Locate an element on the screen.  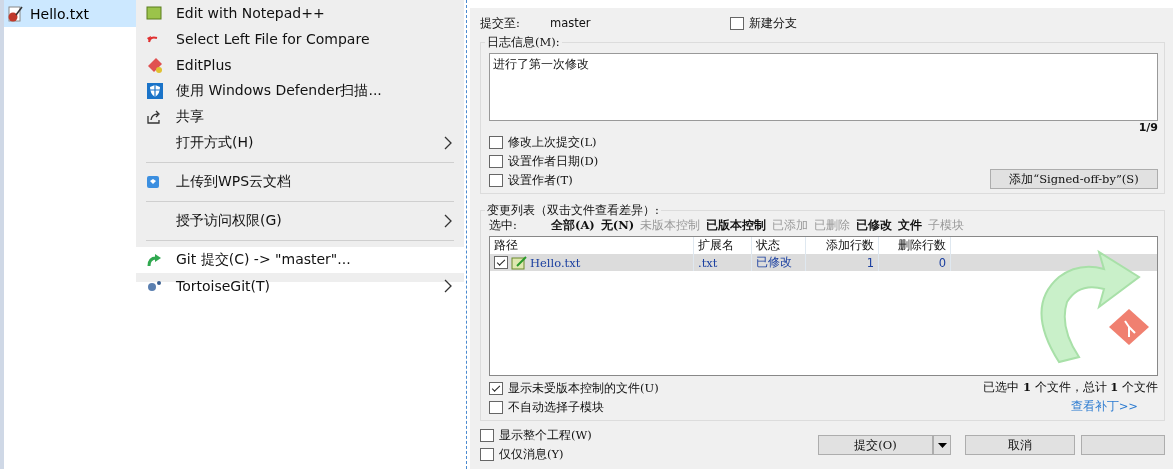
new-branch-label: 新建分支 is located at coordinates (773, 23).